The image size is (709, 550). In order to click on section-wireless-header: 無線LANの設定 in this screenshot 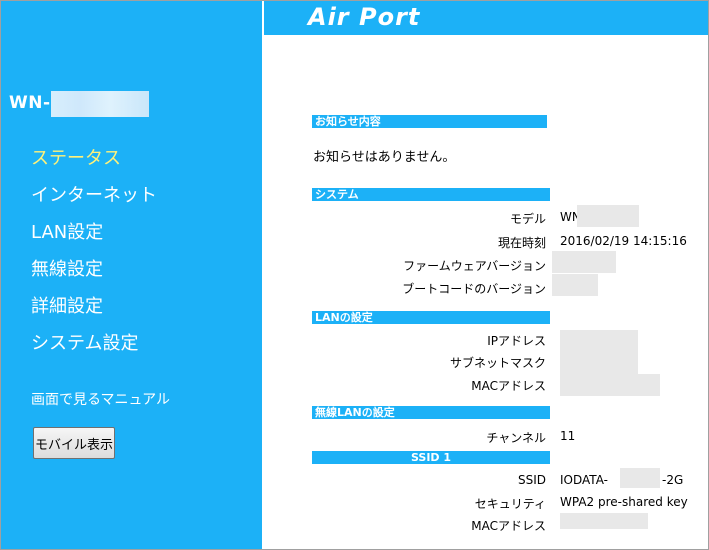, I will do `click(431, 412)`.